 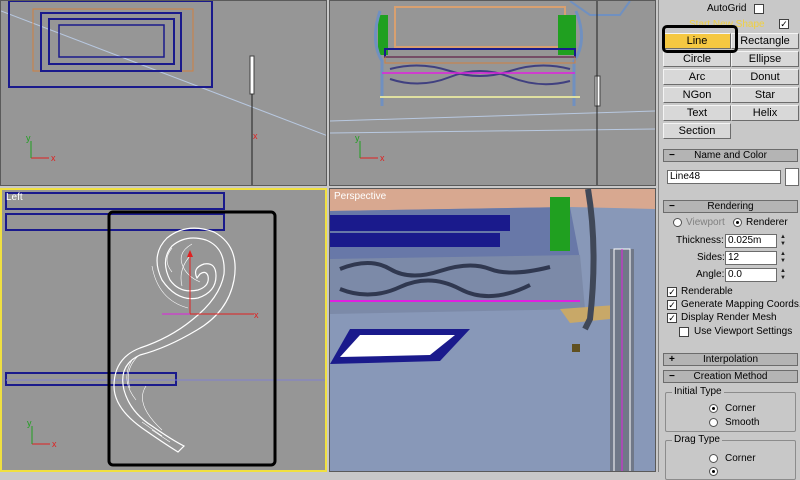 I want to click on autogrid-checkbox, so click(x=759, y=9).